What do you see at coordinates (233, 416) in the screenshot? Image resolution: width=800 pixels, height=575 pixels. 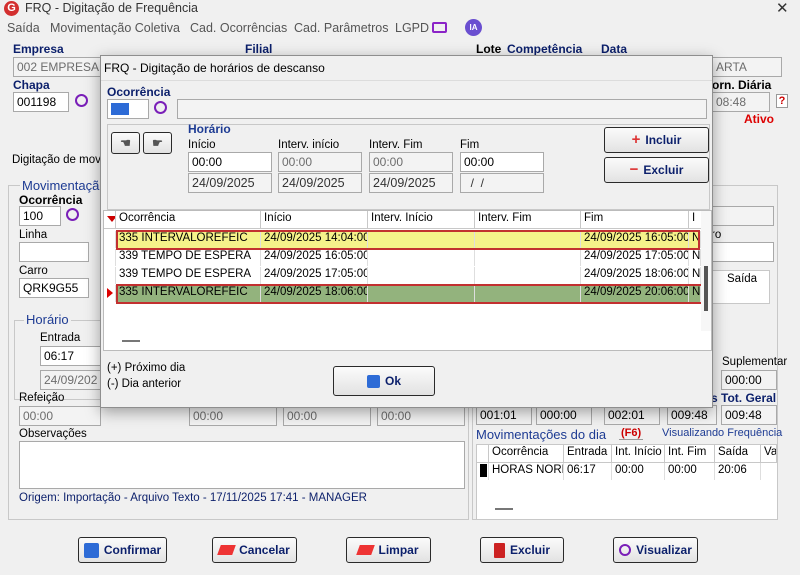 I see `refeicao-field-2: 00:00` at bounding box center [233, 416].